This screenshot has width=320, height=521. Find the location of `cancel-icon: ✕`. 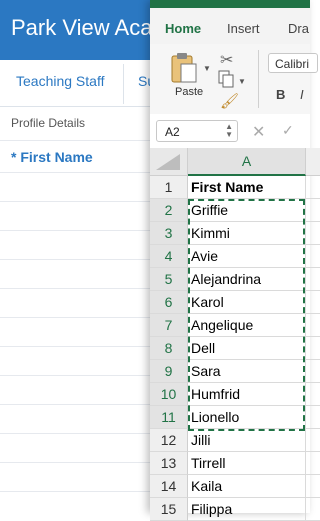

cancel-icon: ✕ is located at coordinates (258, 132).